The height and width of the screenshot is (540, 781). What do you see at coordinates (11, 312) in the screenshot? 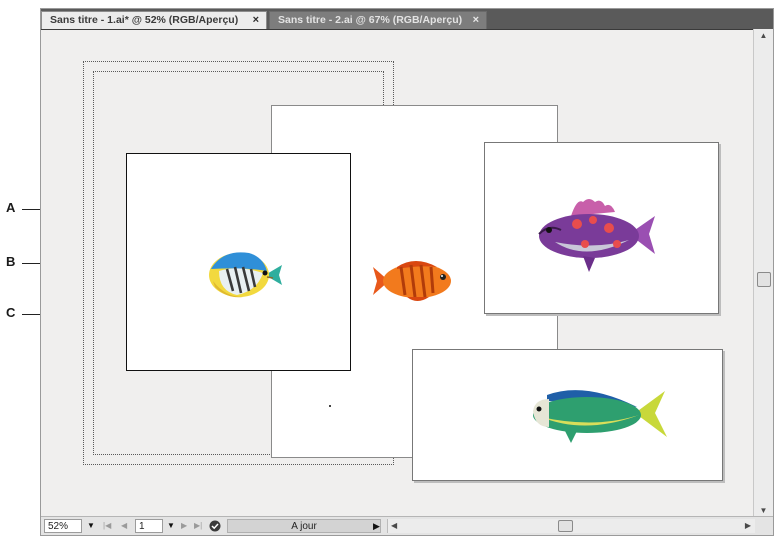
I see `callout-c-letter: C` at bounding box center [11, 312].